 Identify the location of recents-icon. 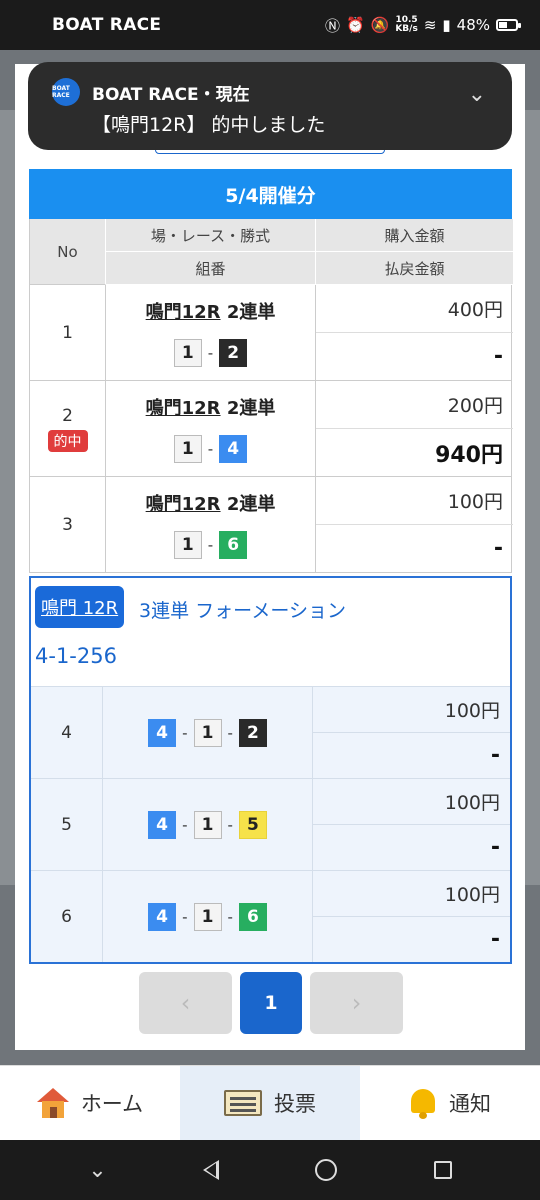
(442, 1170).